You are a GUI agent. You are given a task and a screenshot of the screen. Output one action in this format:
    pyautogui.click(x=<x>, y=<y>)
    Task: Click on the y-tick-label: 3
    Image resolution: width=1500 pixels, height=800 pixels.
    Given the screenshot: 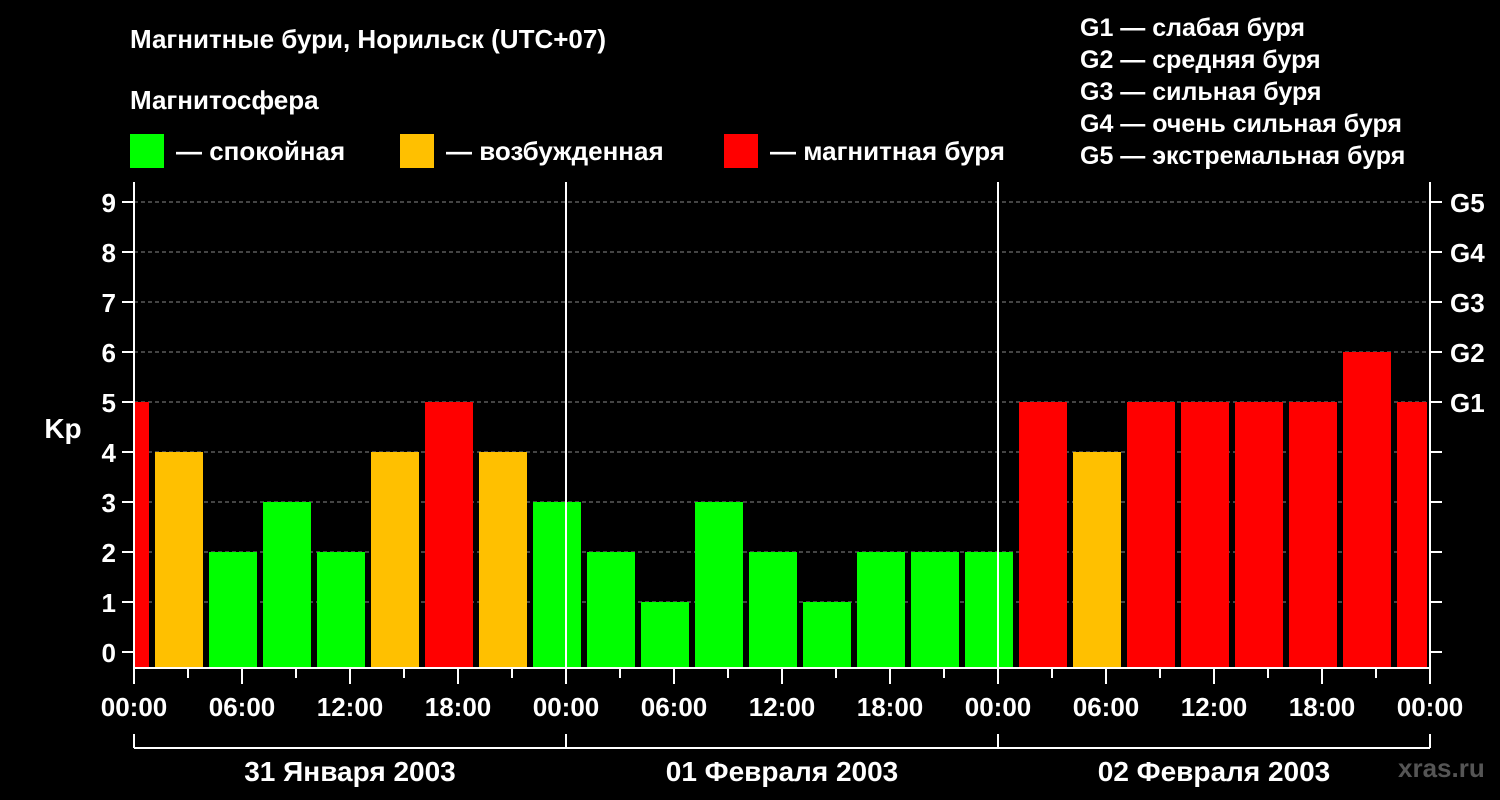 What is the action you would take?
    pyautogui.click(x=109, y=503)
    